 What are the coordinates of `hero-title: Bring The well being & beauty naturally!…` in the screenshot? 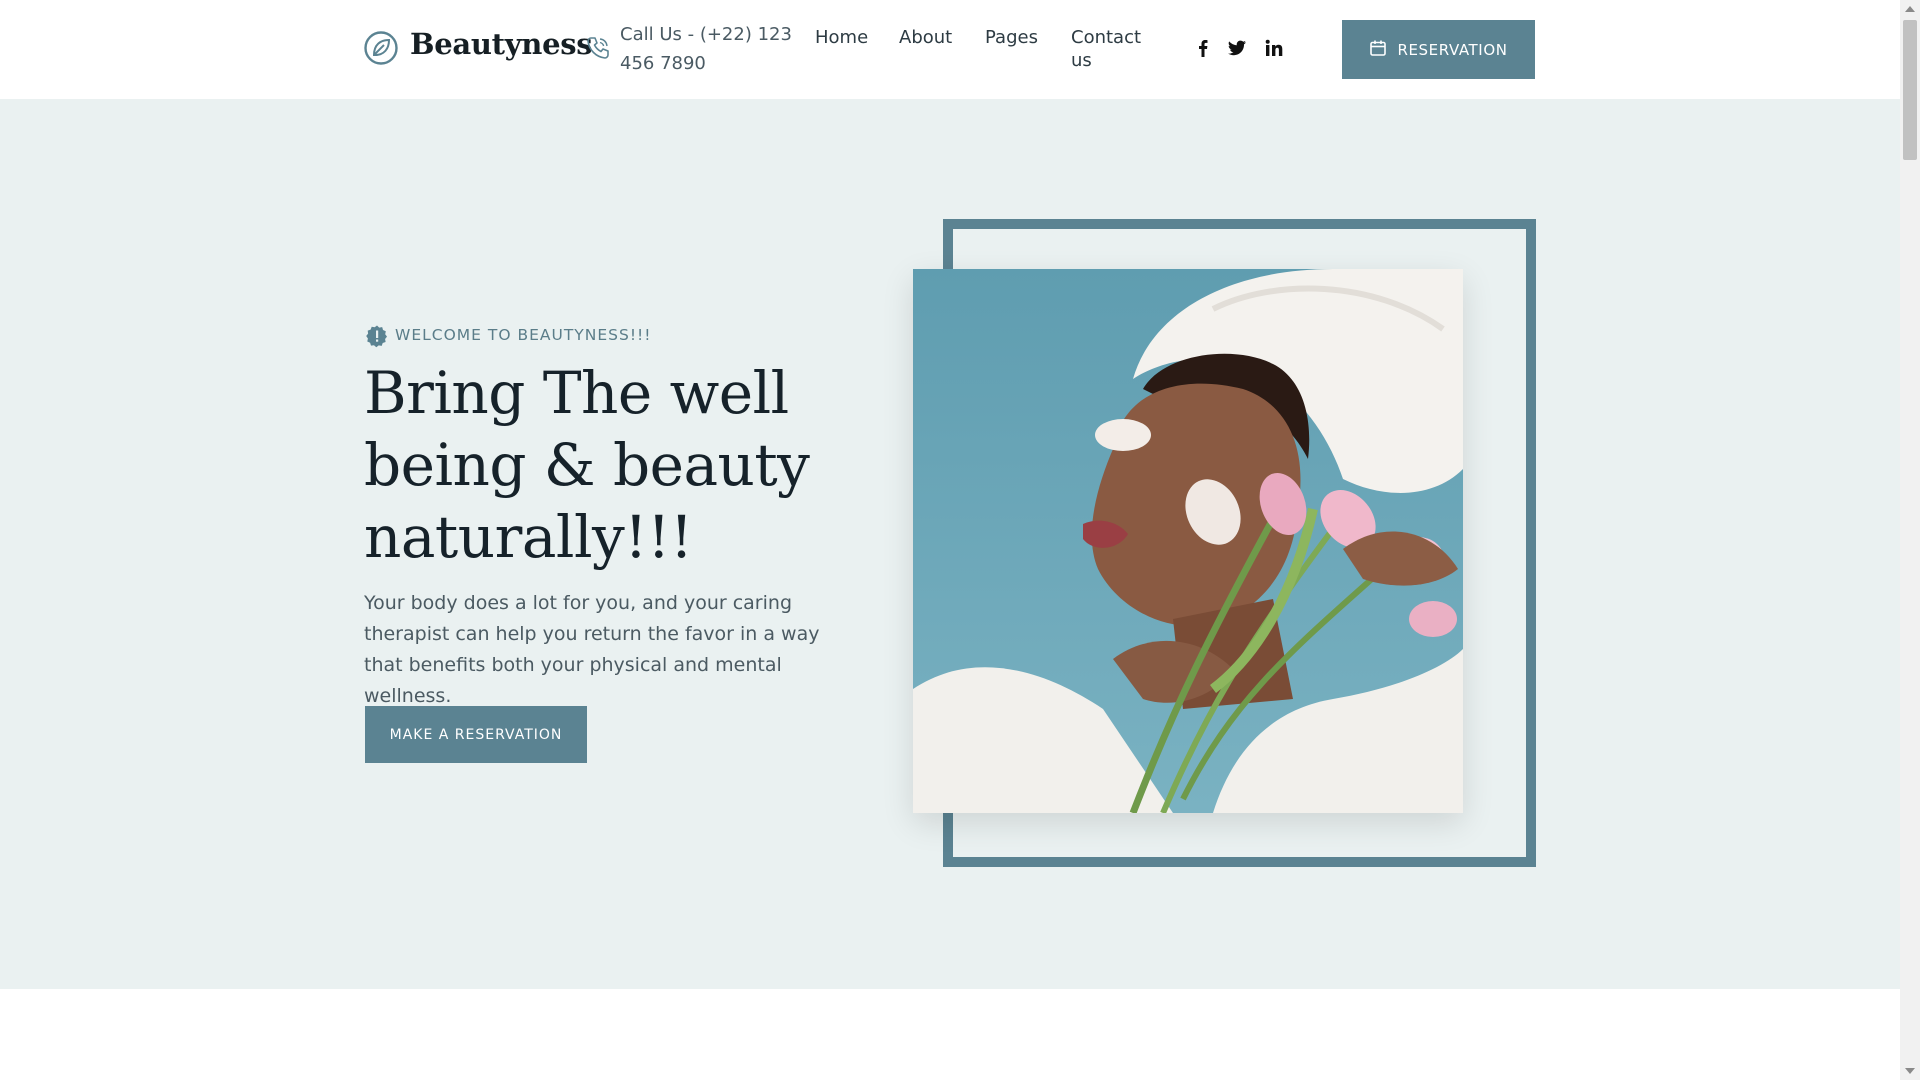 It's located at (587, 465).